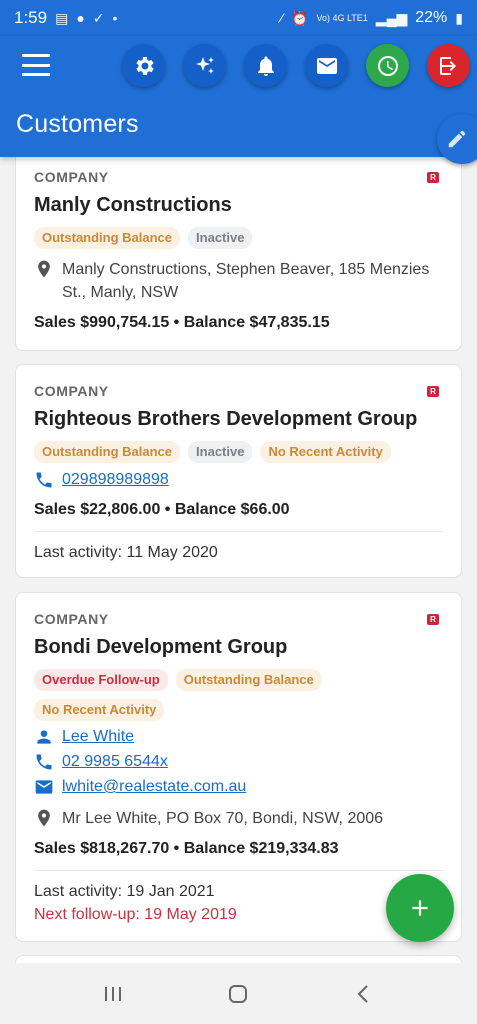 The width and height of the screenshot is (477, 1024). What do you see at coordinates (238, 737) in the screenshot?
I see `contact-row: Lee White` at bounding box center [238, 737].